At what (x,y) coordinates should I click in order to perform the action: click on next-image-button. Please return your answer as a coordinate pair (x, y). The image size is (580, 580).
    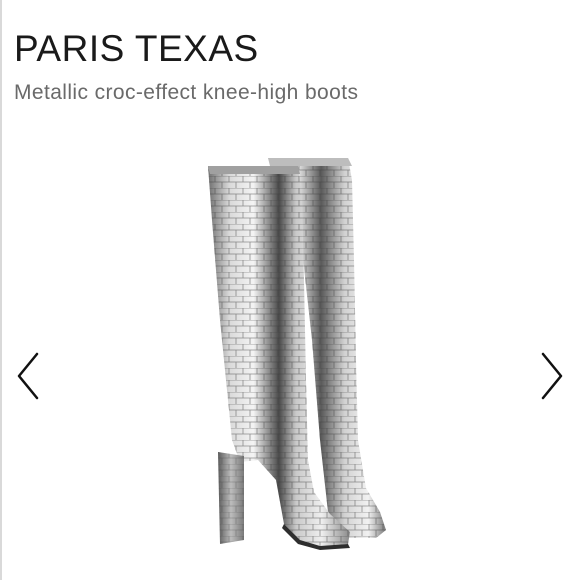
    Looking at the image, I should click on (552, 376).